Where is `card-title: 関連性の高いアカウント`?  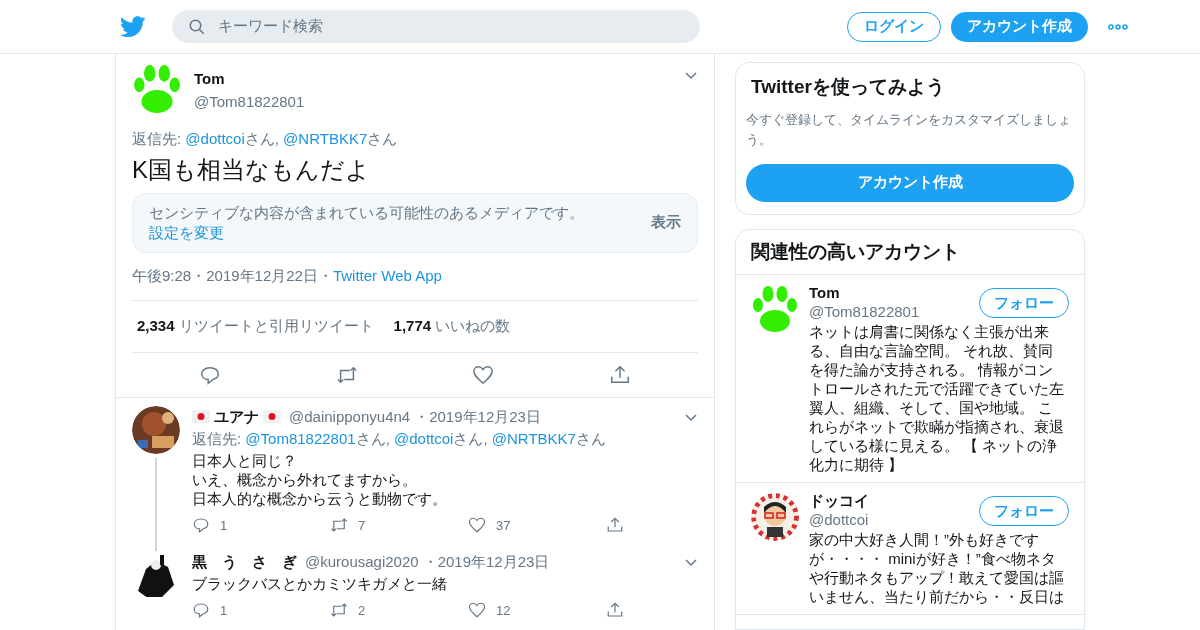 card-title: 関連性の高いアカウント is located at coordinates (910, 252).